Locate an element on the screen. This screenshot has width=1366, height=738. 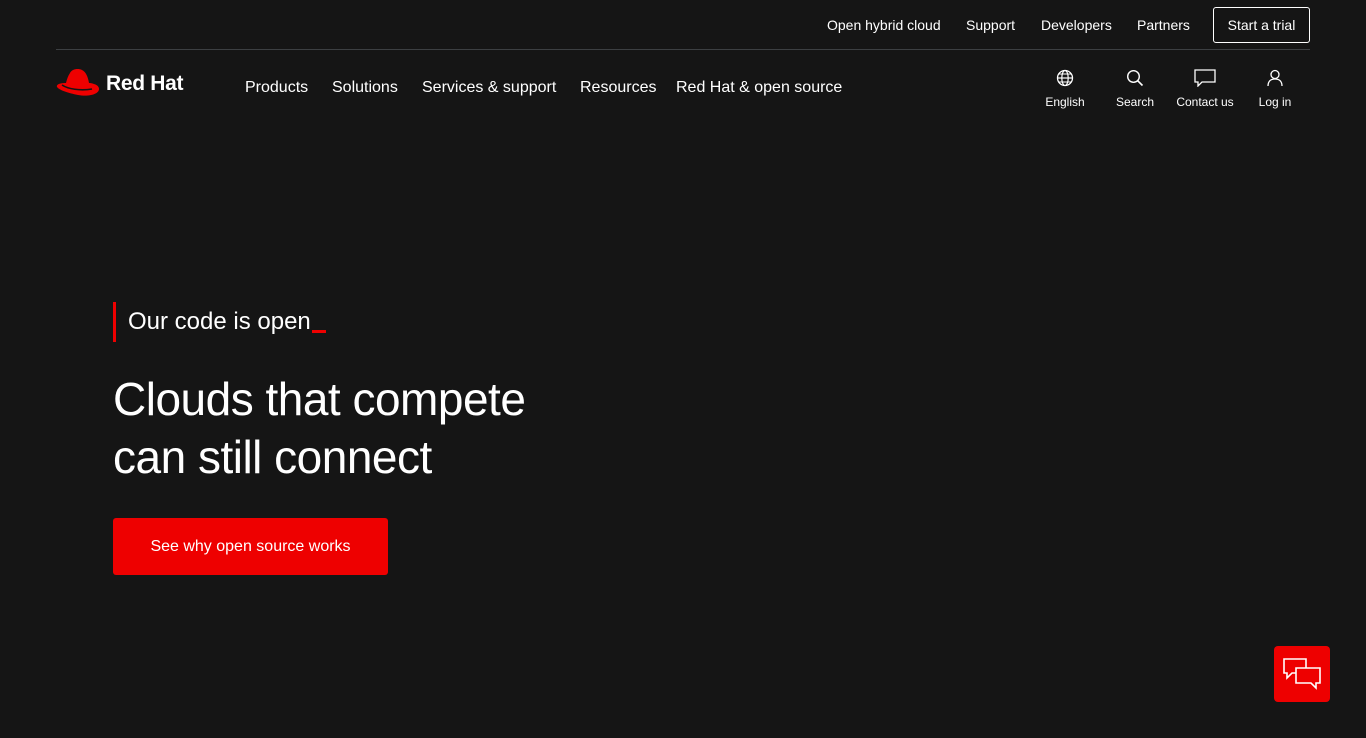
nav-item-solutions: Solutions is located at coordinates (365, 88).